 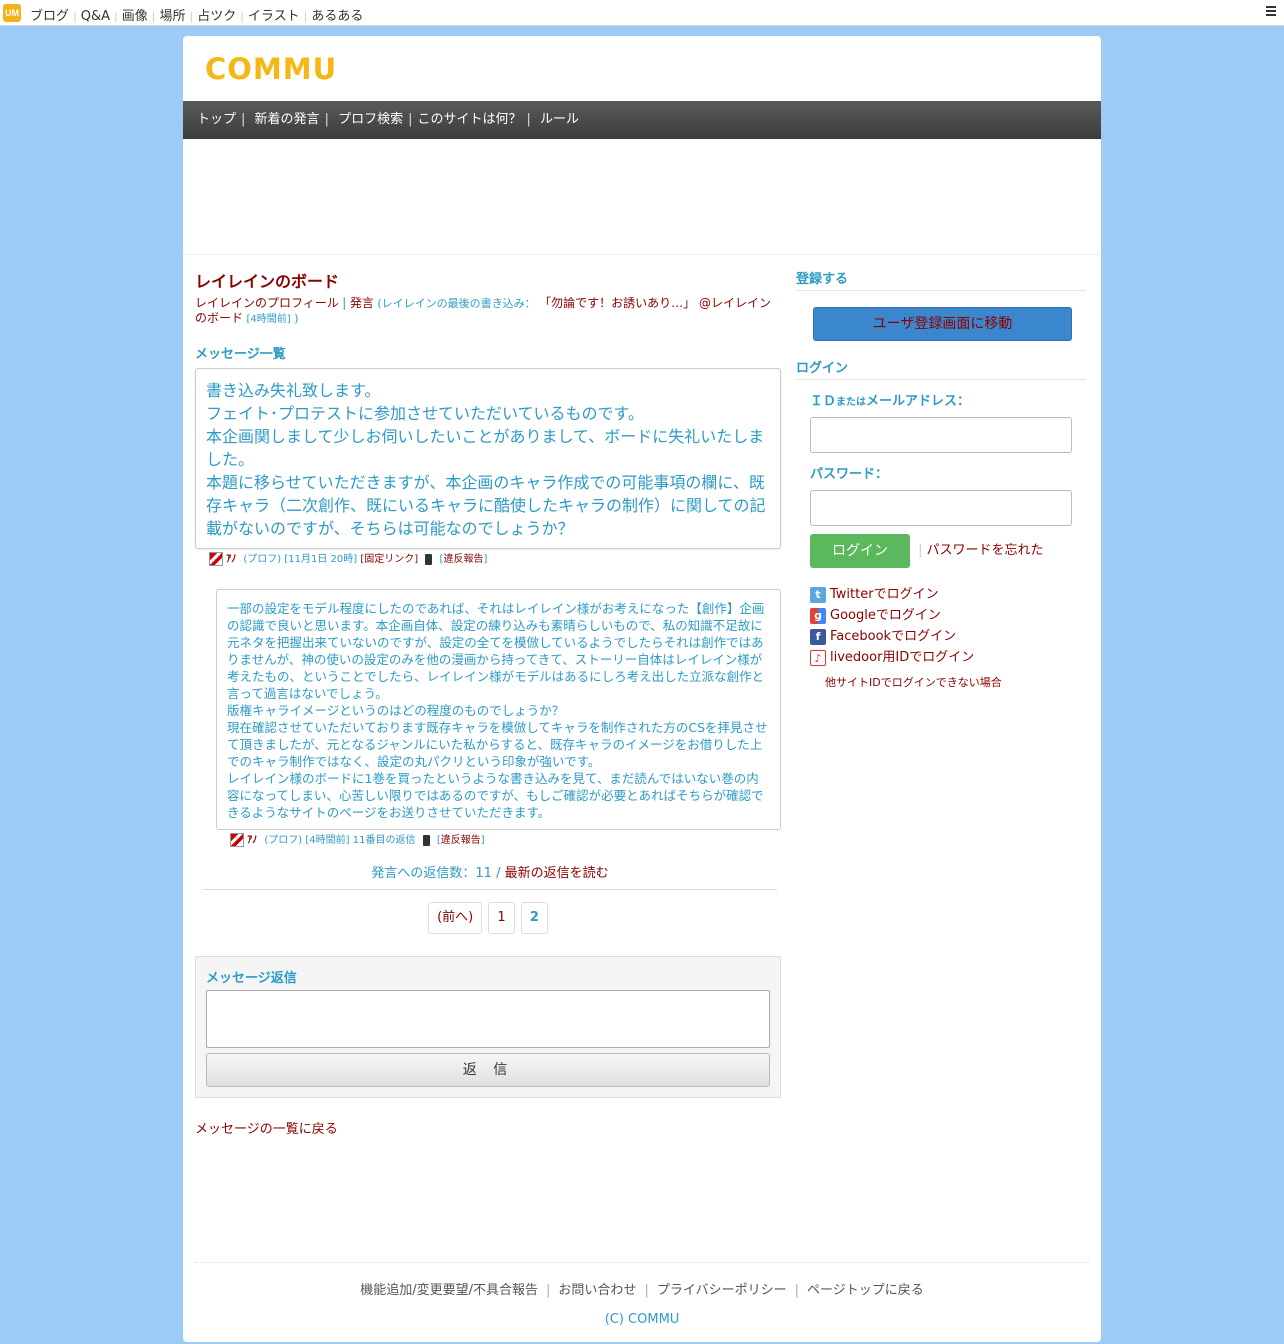 I want to click on livedoor-login-label: livedoor用IDでログイン, so click(x=902, y=657).